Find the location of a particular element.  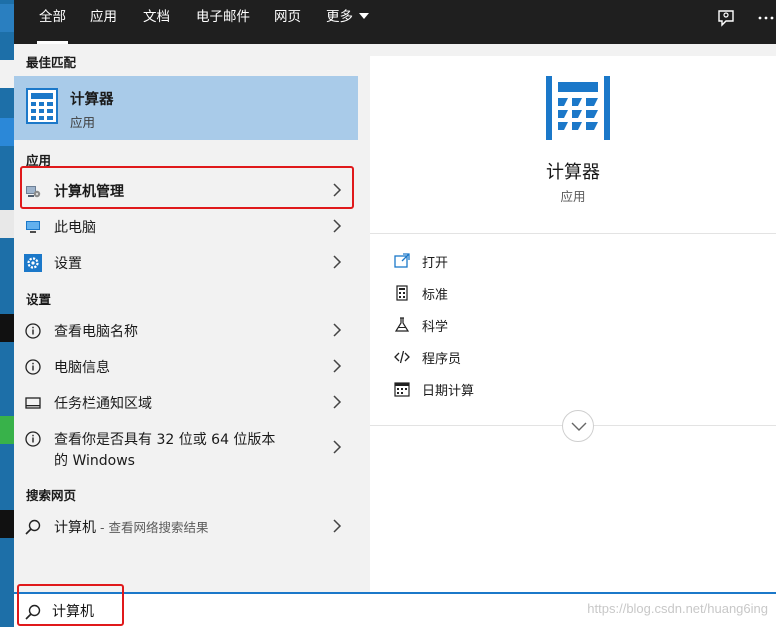

calculator-icon is located at coordinates (42, 106).